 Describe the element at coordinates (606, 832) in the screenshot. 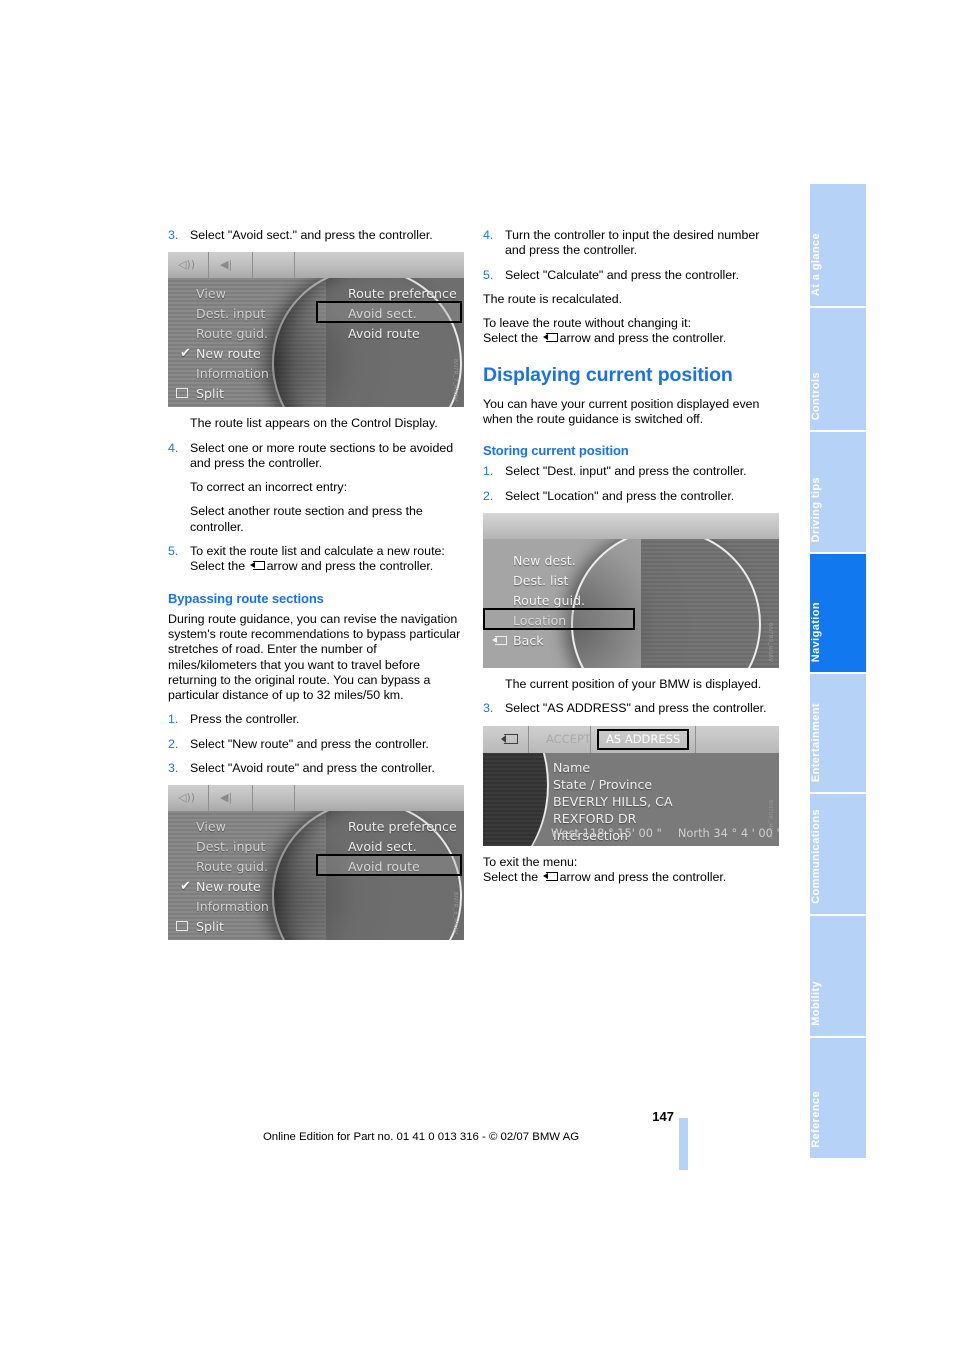

I see `coordinate-west: West 118 ° 15' 00 "` at that location.